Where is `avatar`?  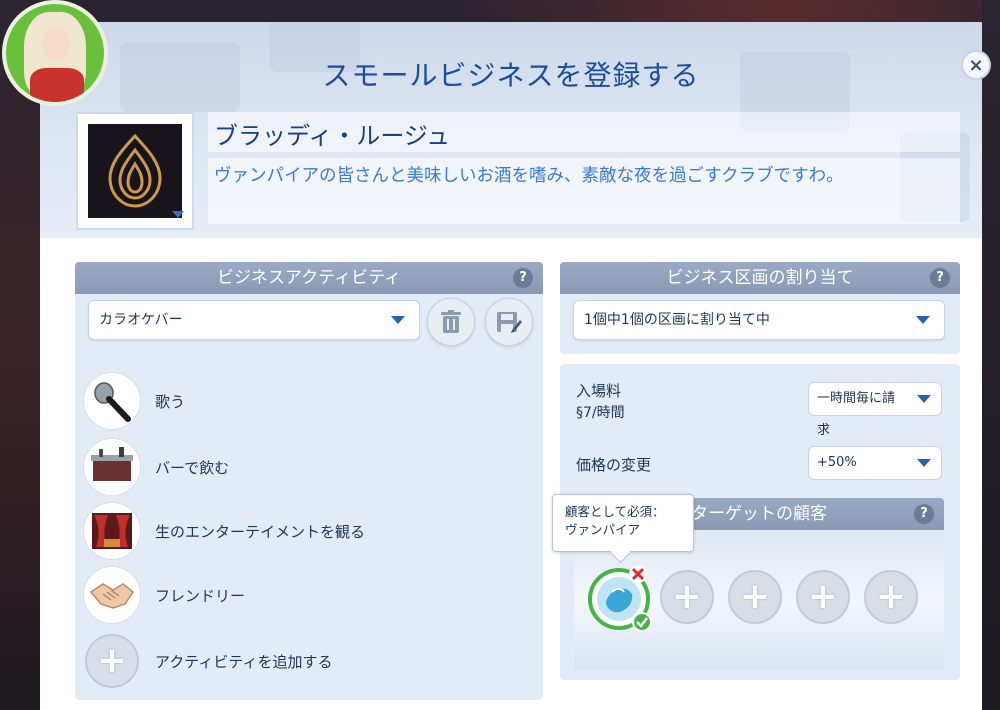
avatar is located at coordinates (55, 53).